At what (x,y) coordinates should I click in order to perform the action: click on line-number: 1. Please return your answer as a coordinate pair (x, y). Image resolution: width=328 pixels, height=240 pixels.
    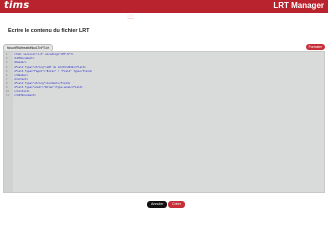
    Looking at the image, I should click on (7, 55).